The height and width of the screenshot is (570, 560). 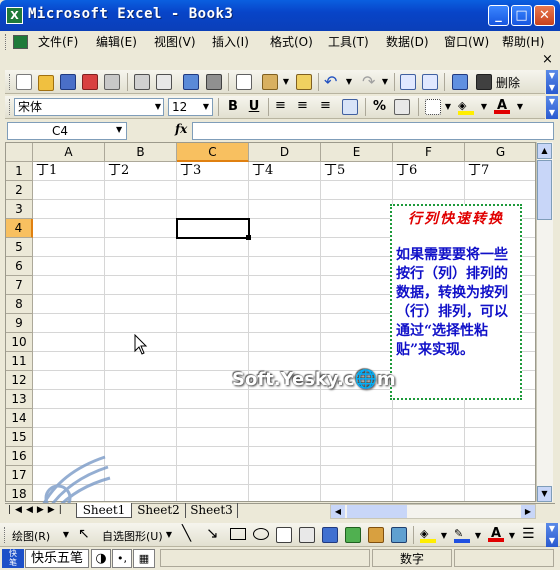 I want to click on menu-data: 数据(D), so click(x=407, y=42).